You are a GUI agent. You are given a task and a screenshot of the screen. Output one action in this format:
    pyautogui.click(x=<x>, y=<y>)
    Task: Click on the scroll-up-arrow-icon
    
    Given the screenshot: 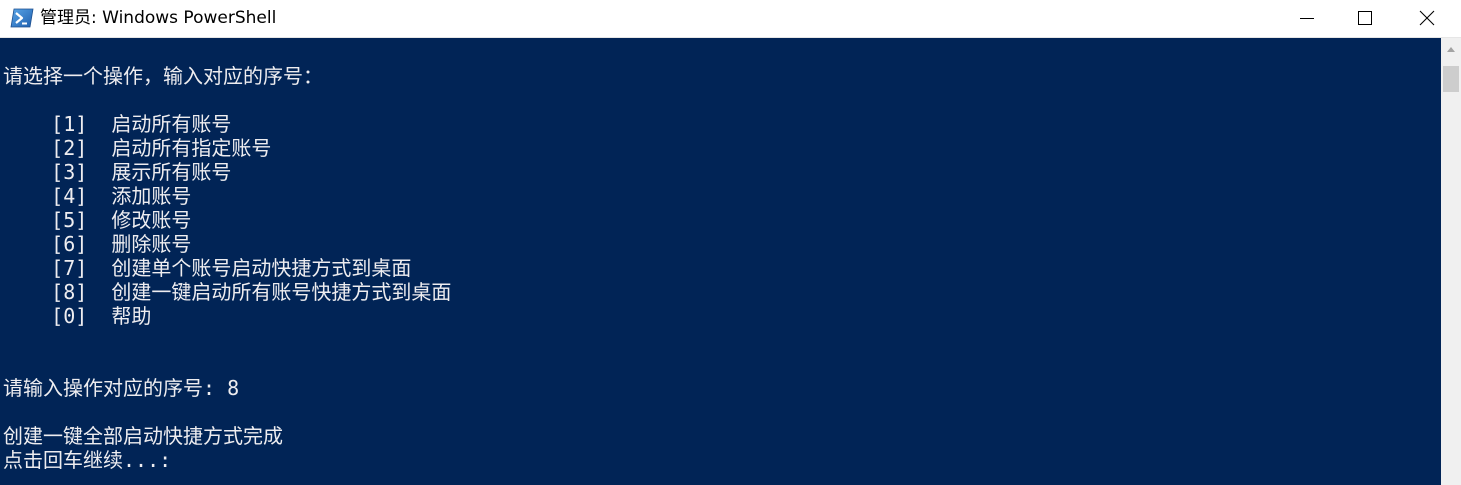 What is the action you would take?
    pyautogui.click(x=1451, y=49)
    